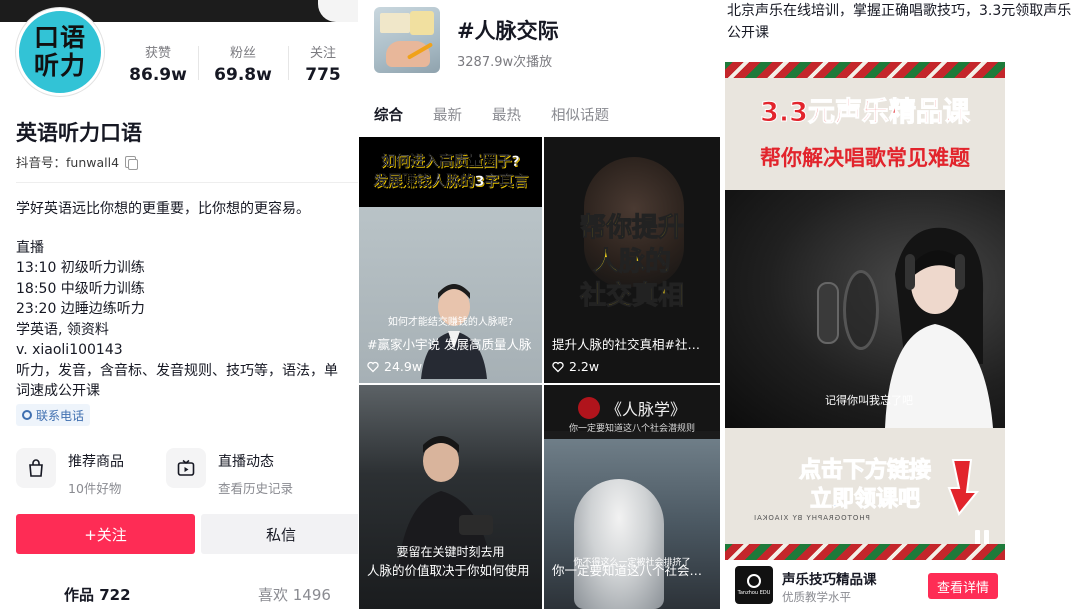 The height and width of the screenshot is (609, 1080). Describe the element at coordinates (869, 400) in the screenshot. I see `ad-lyric: 记得你叫我忘了吧` at that location.